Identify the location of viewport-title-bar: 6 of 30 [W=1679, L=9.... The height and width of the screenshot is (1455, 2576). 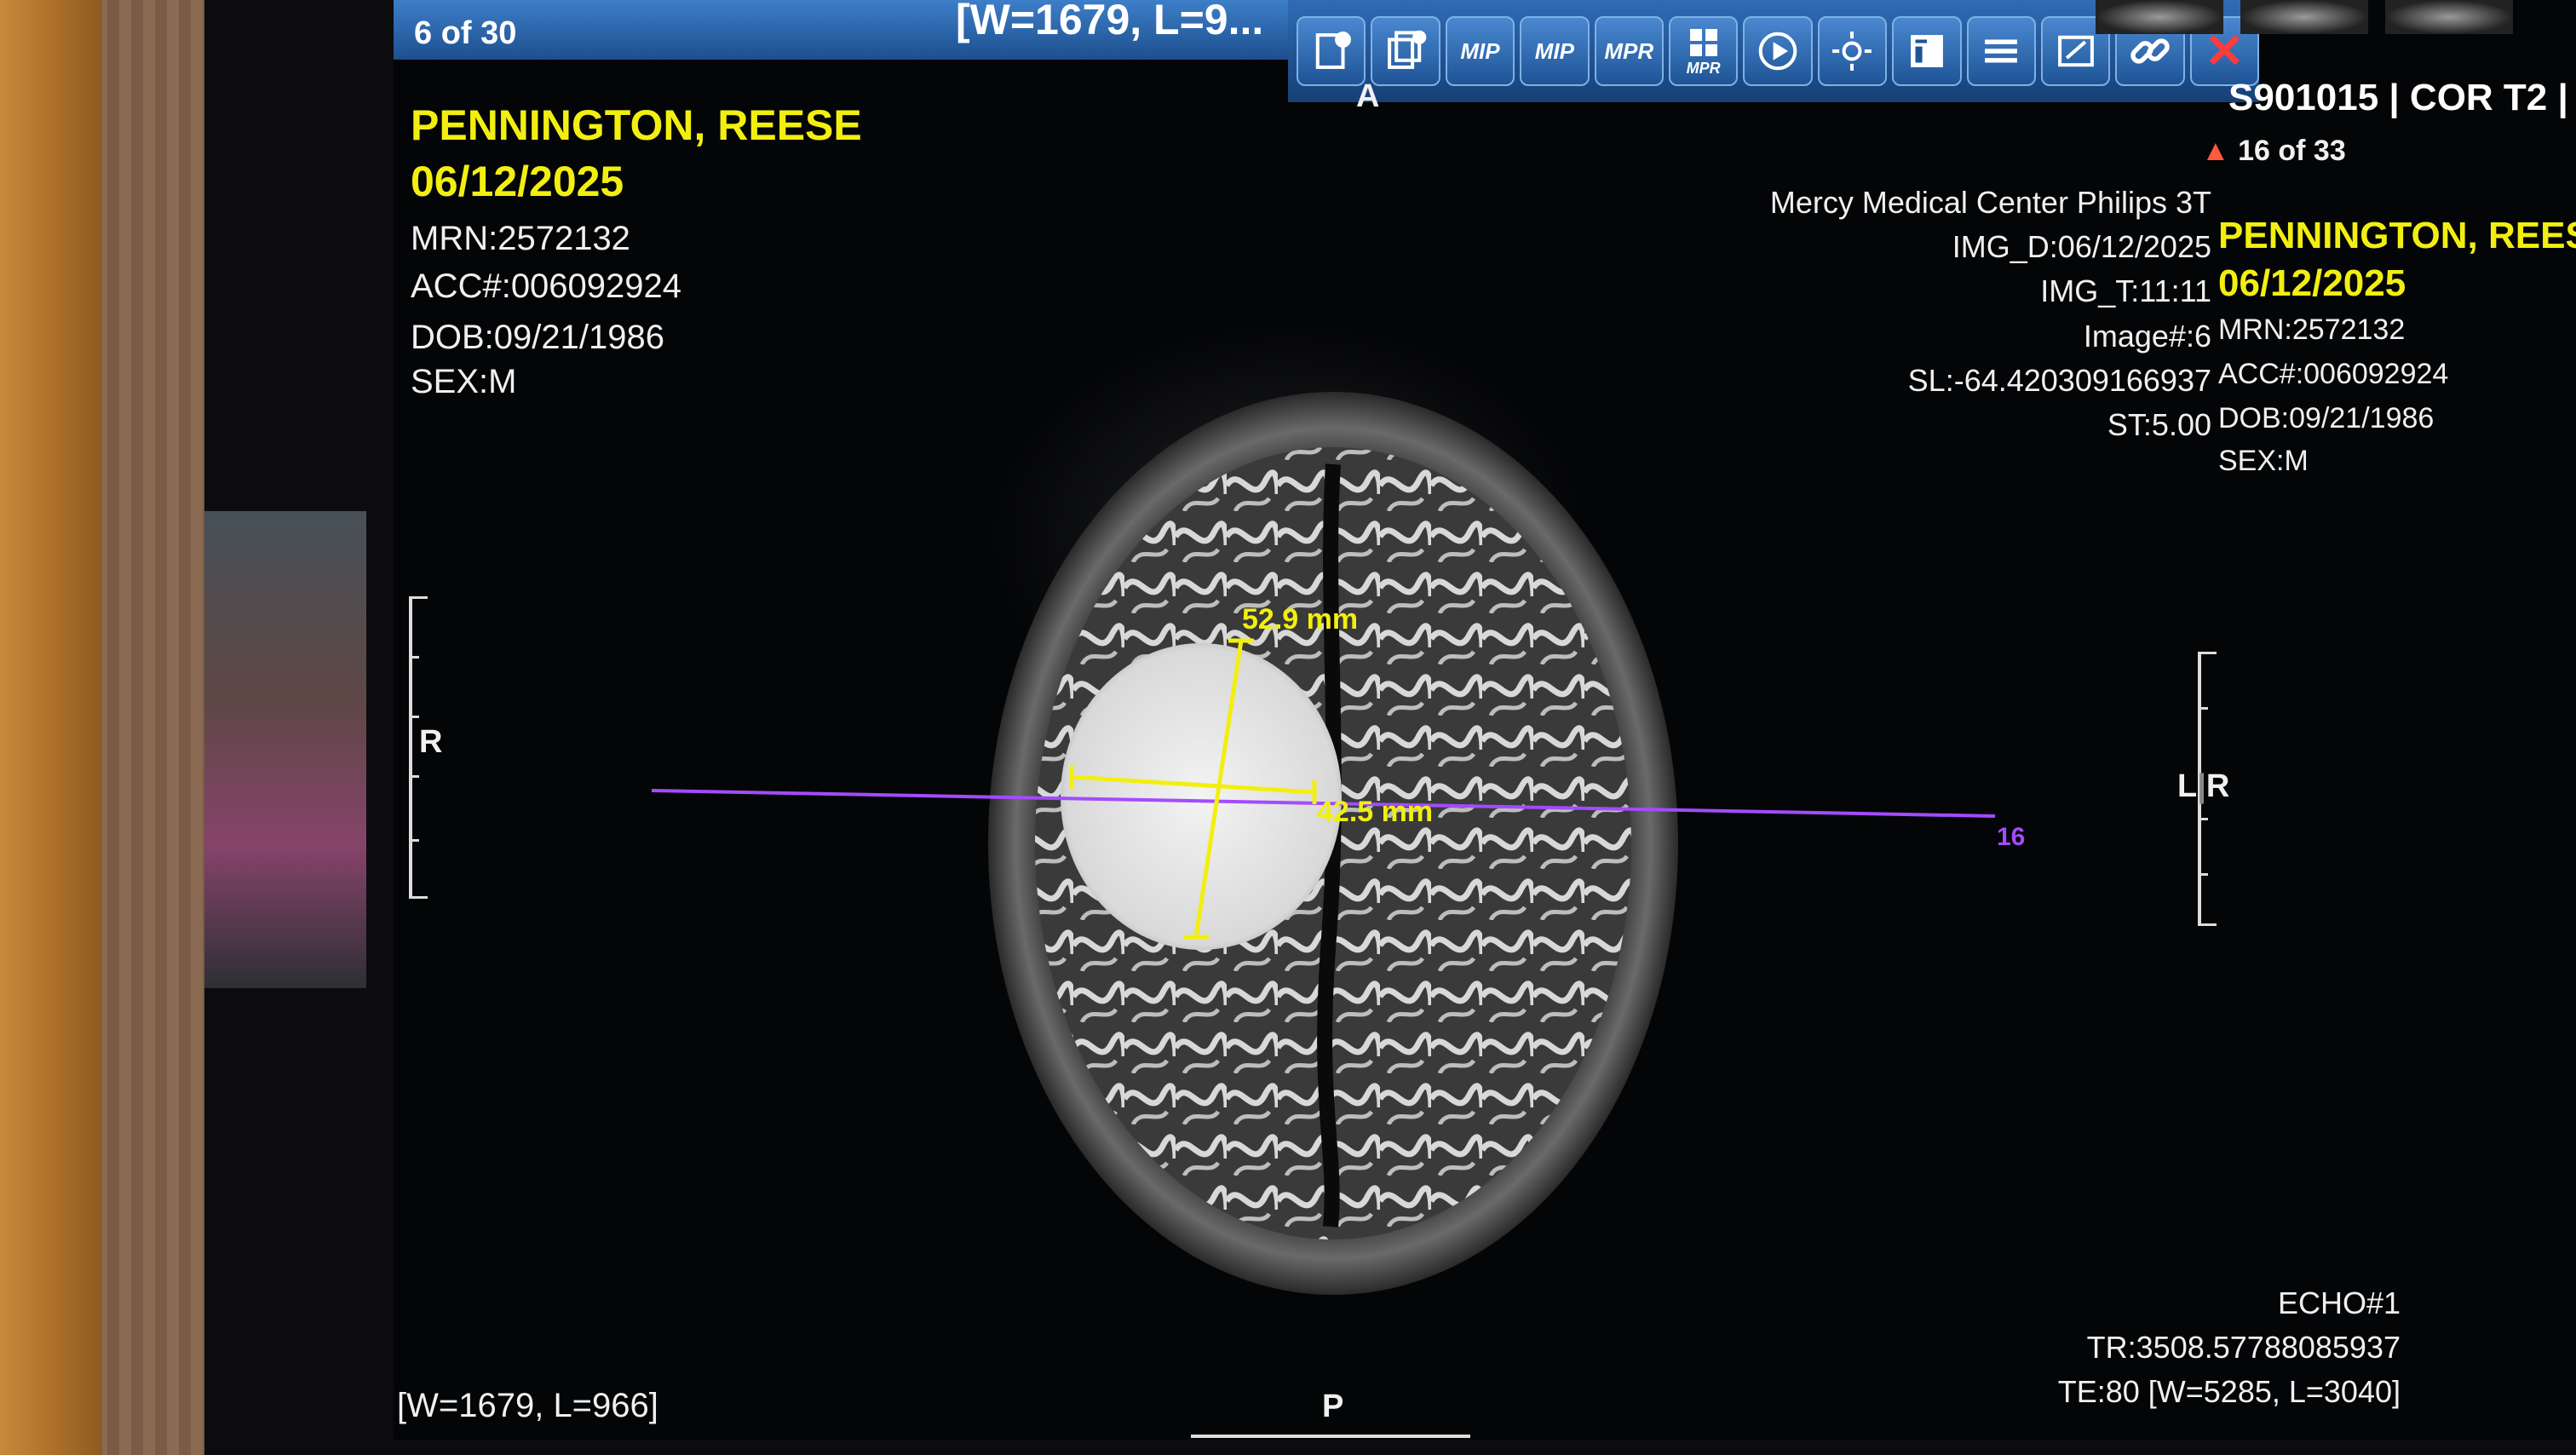
(841, 30).